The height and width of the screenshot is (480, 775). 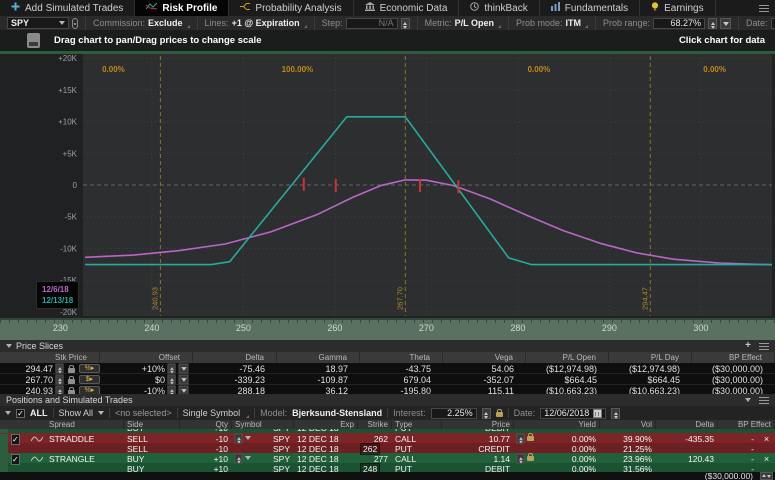 I want to click on tab-fundamentals: Fundamentals, so click(x=590, y=8).